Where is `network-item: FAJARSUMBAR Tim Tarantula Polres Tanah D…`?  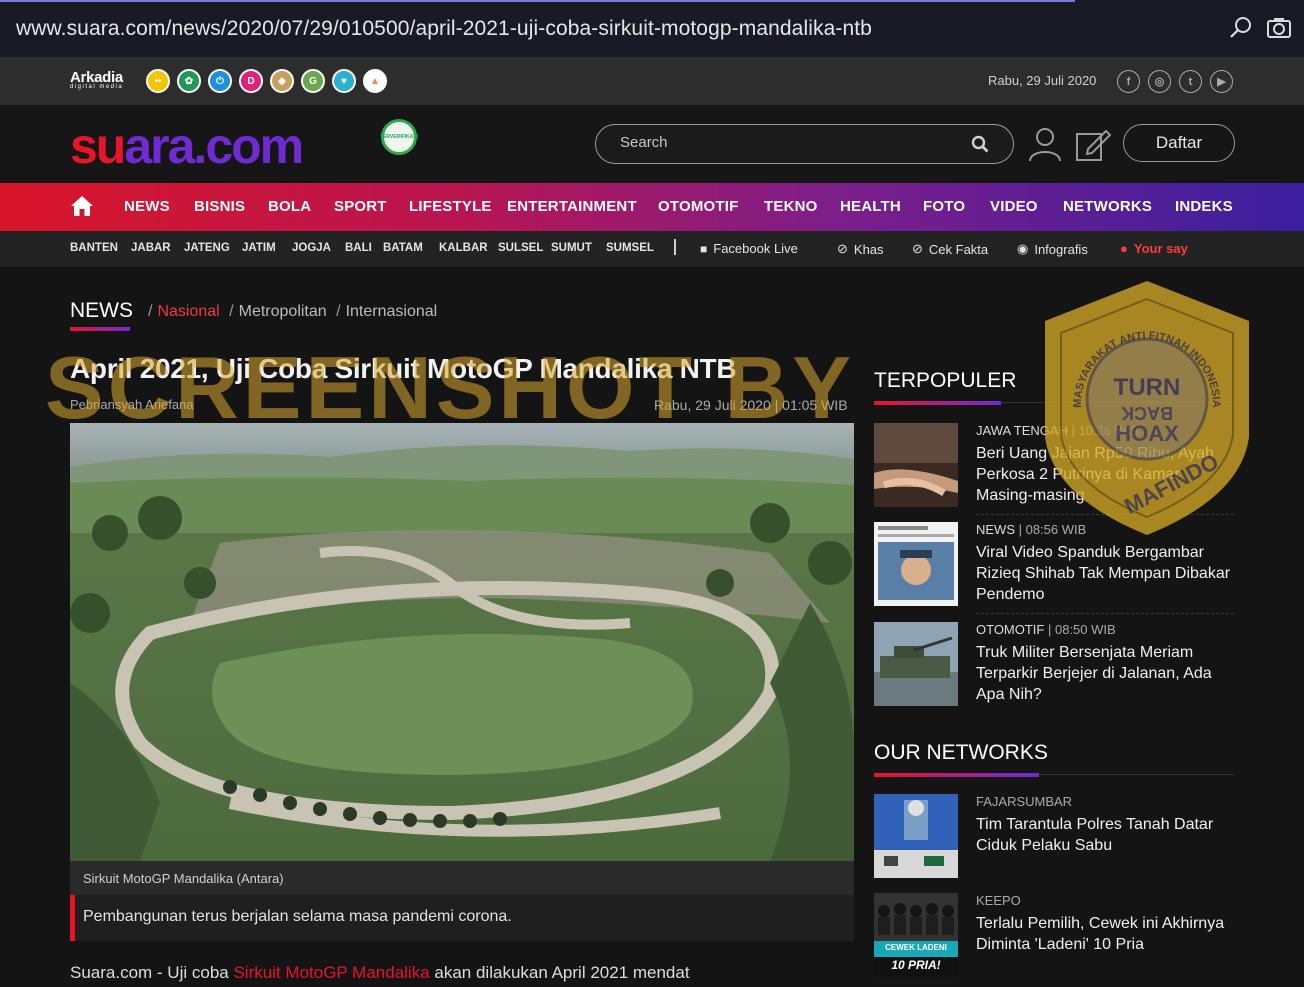 network-item: FAJARSUMBAR Tim Tarantula Polres Tanah D… is located at coordinates (1054, 841).